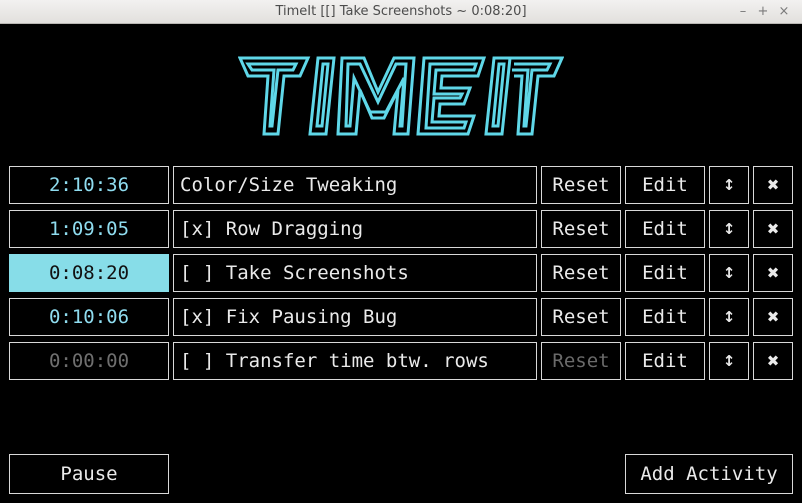 This screenshot has width=802, height=503. What do you see at coordinates (89, 317) in the screenshot?
I see `timer-display: 0:10:06` at bounding box center [89, 317].